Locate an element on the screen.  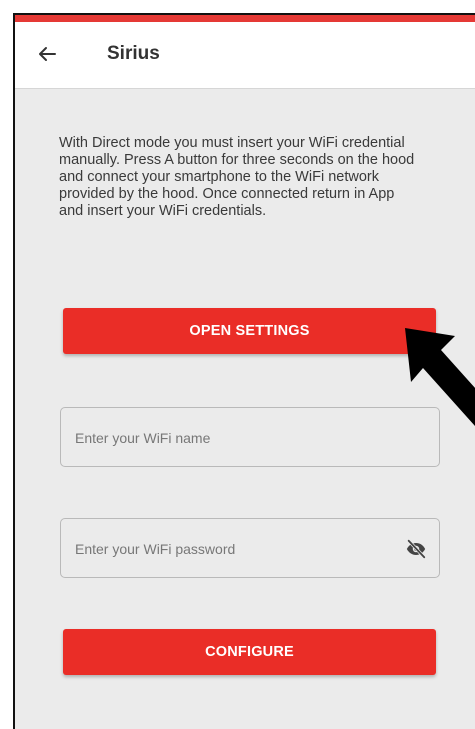
wifi-name-input is located at coordinates (225, 438).